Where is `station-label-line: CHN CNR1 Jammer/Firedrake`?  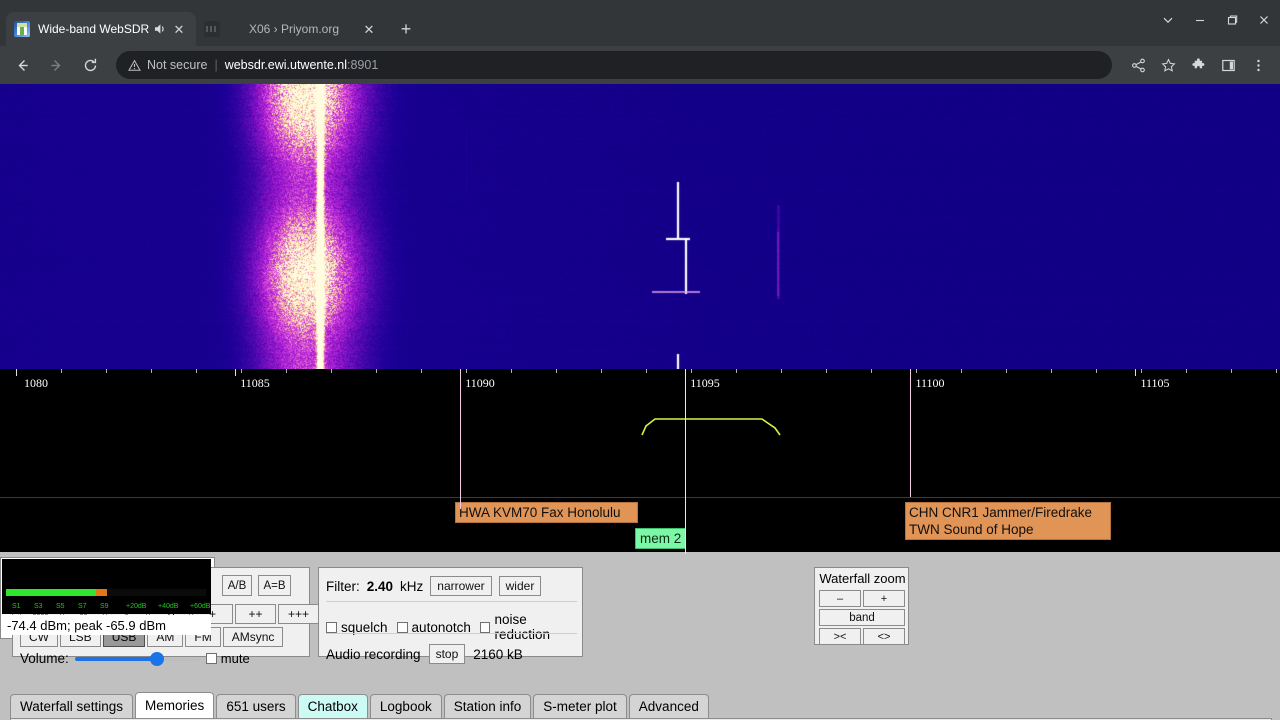
station-label-line: CHN CNR1 Jammer/Firedrake is located at coordinates (1001, 512).